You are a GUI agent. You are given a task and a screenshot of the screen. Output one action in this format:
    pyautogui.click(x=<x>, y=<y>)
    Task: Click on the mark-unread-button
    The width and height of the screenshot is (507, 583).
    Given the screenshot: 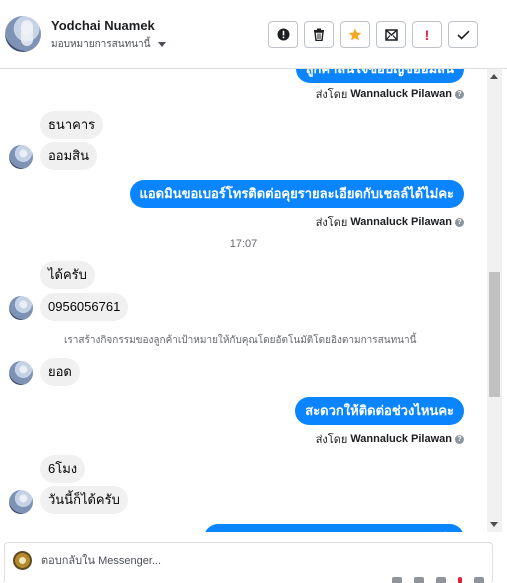 What is the action you would take?
    pyautogui.click(x=391, y=34)
    